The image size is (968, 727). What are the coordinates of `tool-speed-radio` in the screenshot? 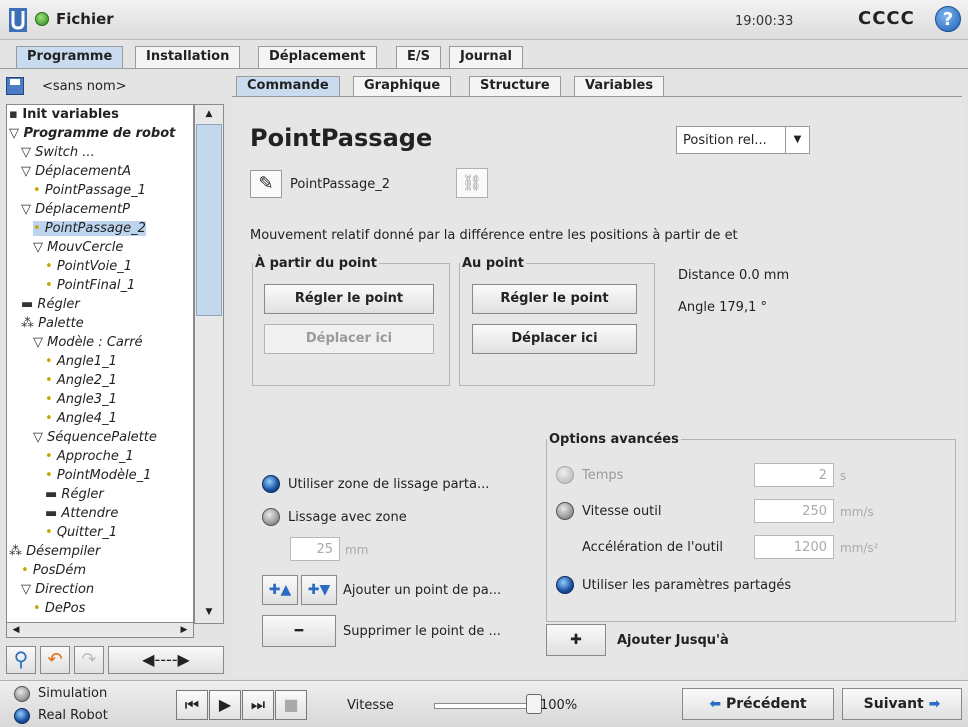 It's located at (565, 511).